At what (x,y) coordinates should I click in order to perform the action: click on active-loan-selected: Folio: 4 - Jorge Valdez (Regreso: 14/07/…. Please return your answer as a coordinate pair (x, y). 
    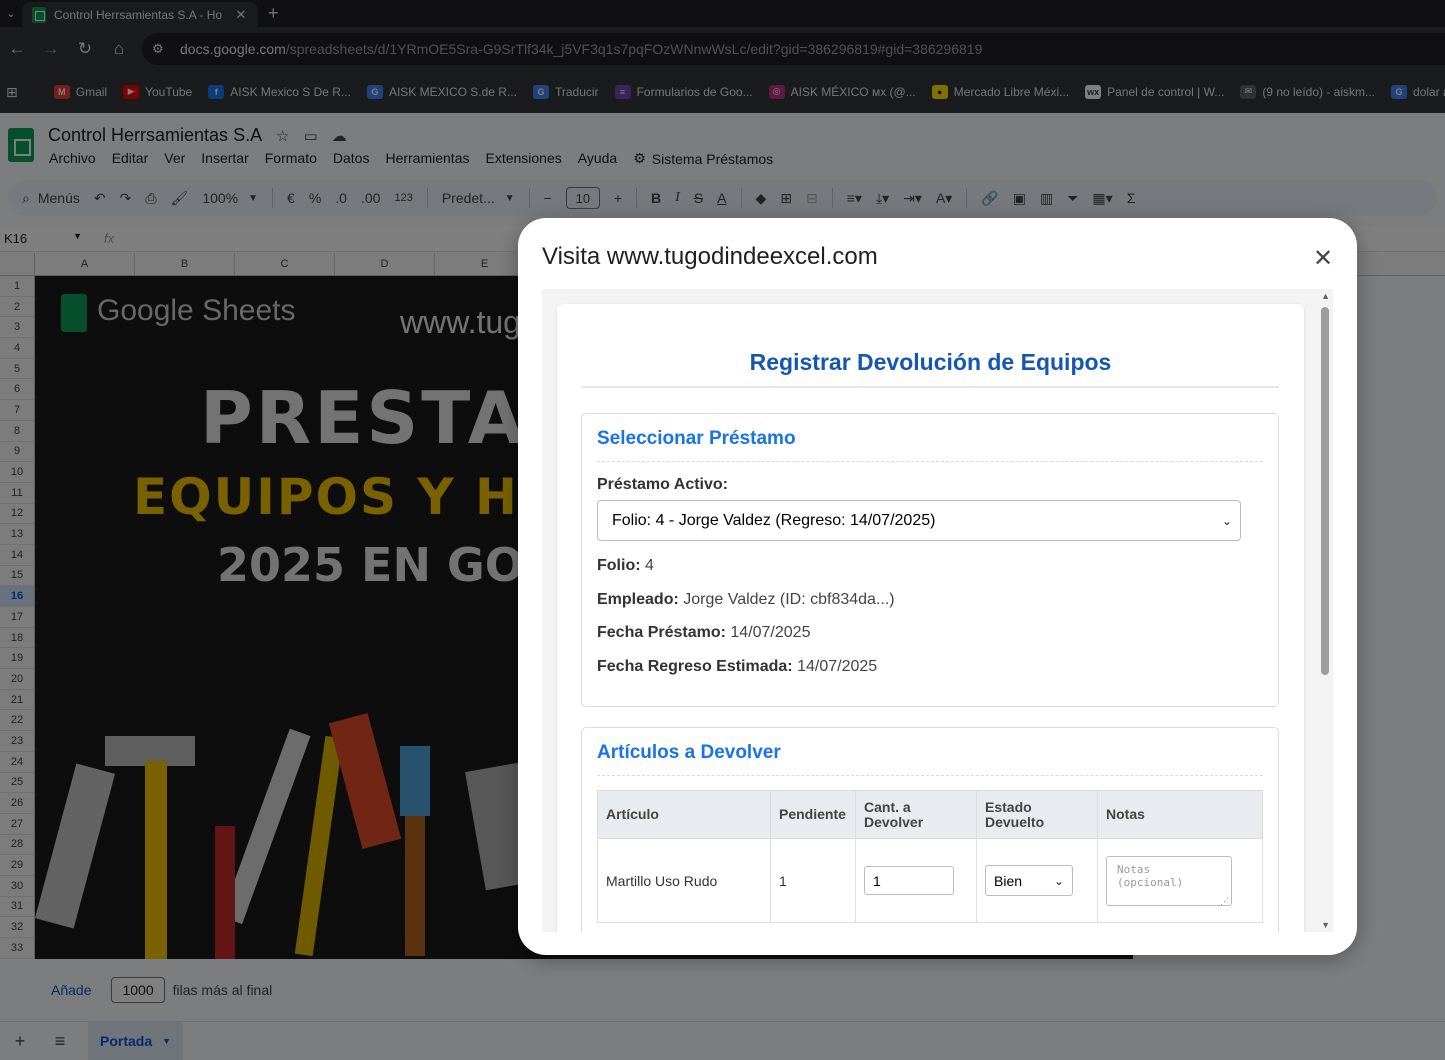
    Looking at the image, I should click on (774, 520).